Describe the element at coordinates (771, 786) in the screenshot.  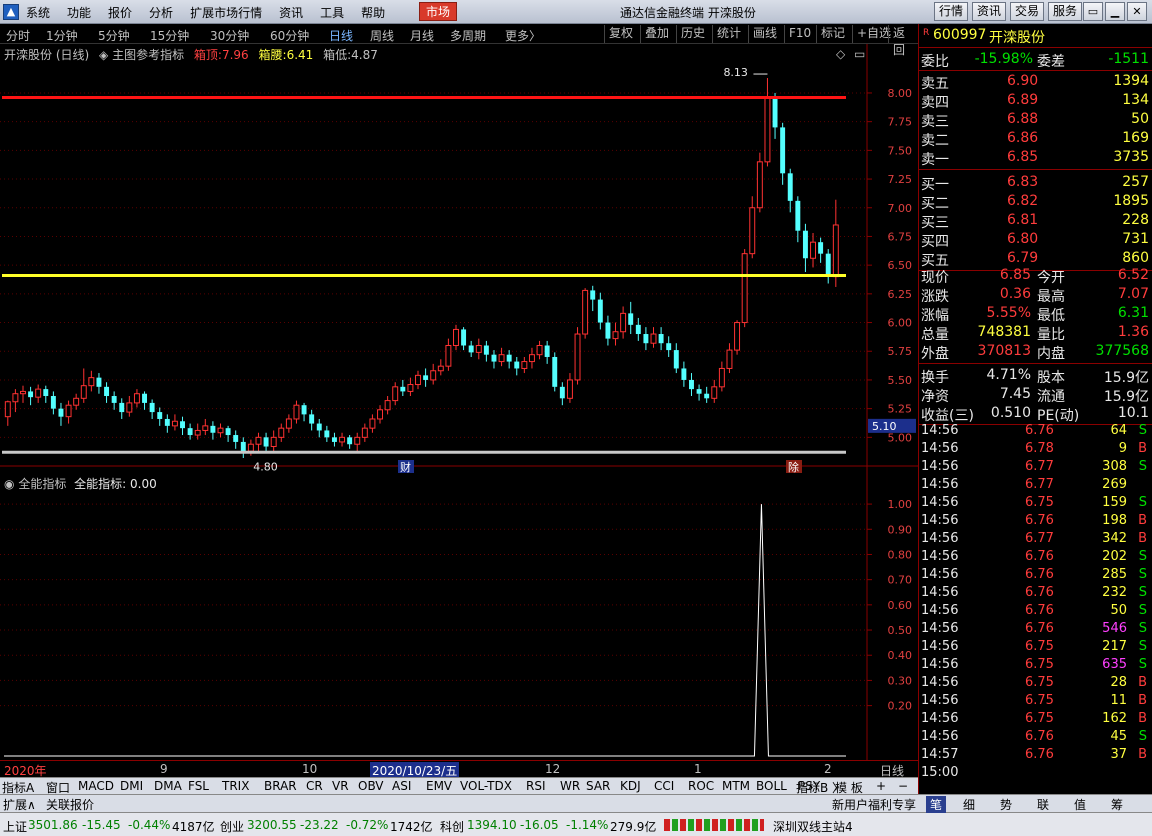
I see `indicator-tab: BOLL` at that location.